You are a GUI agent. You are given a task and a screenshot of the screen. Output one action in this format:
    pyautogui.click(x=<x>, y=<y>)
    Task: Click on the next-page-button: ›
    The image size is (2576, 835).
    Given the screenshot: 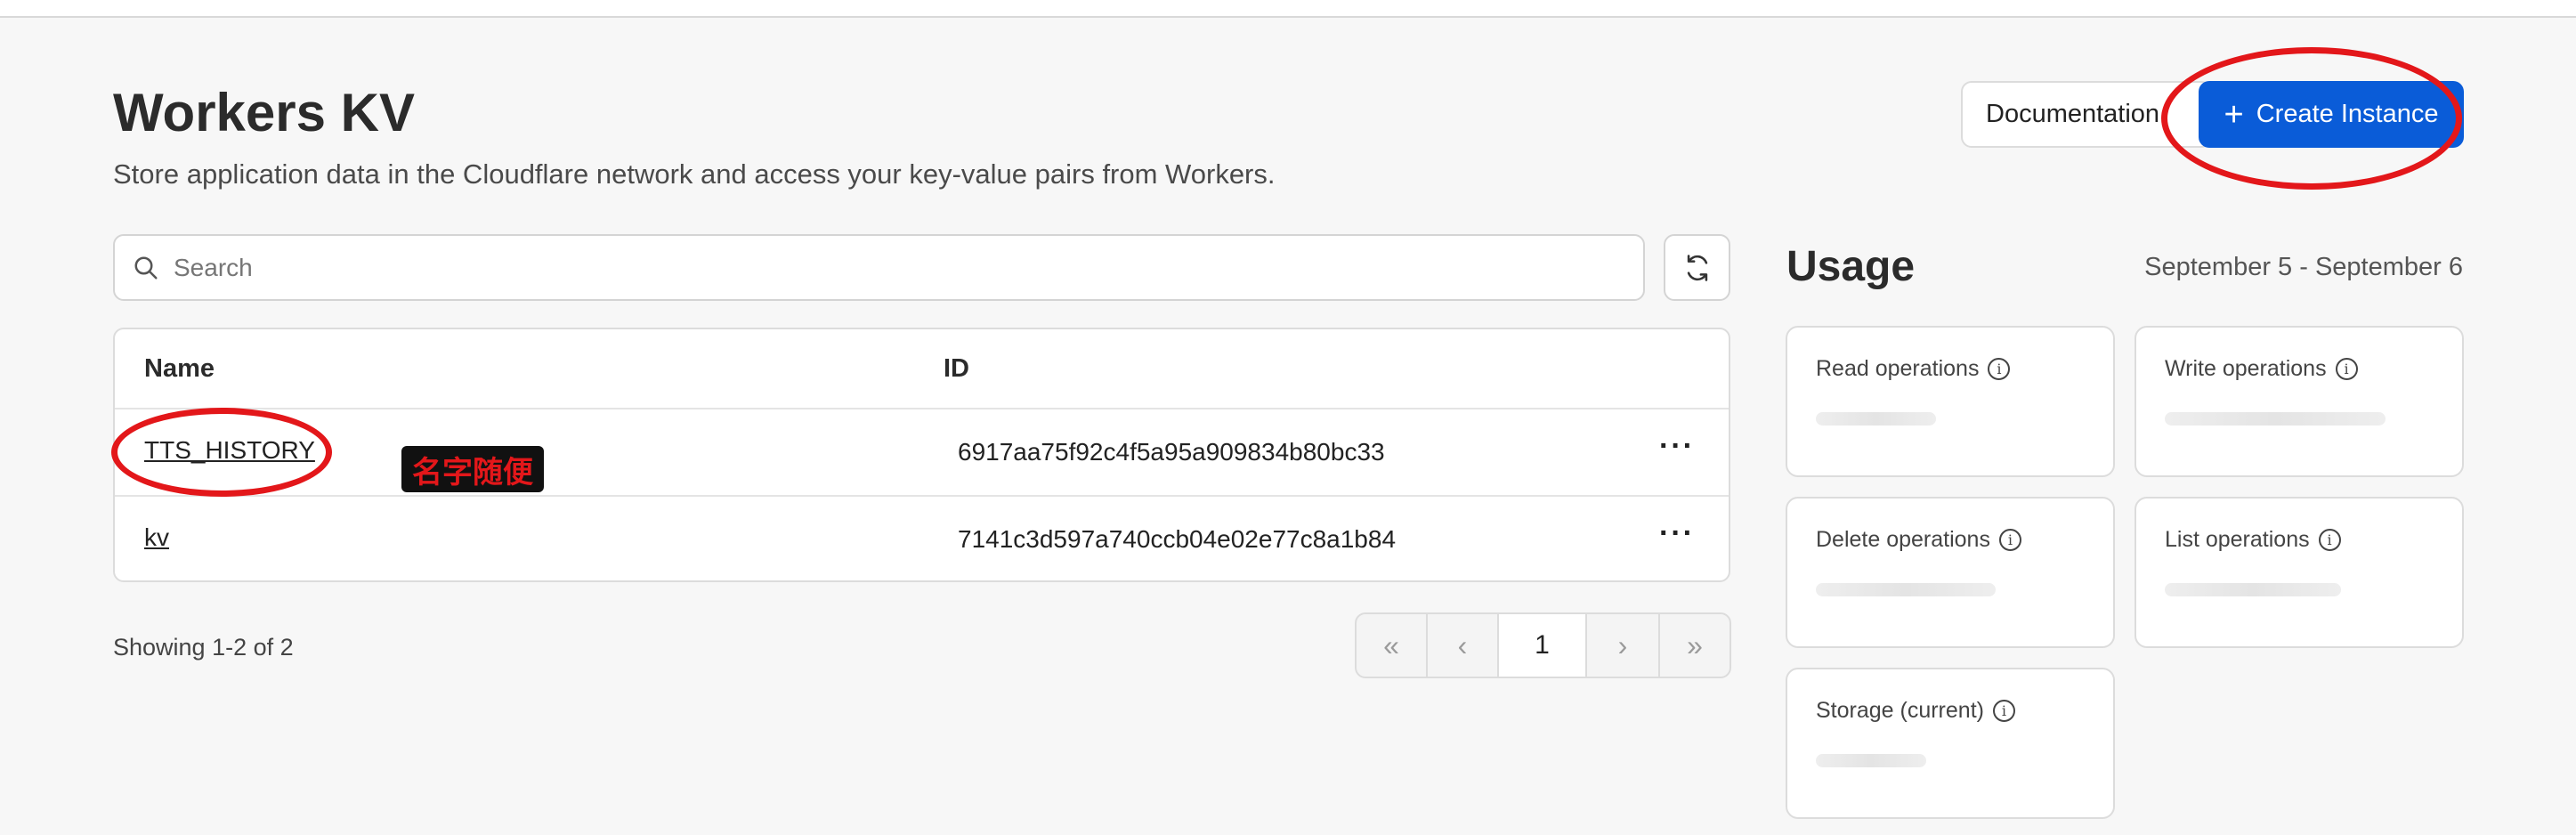 What is the action you would take?
    pyautogui.click(x=1623, y=645)
    